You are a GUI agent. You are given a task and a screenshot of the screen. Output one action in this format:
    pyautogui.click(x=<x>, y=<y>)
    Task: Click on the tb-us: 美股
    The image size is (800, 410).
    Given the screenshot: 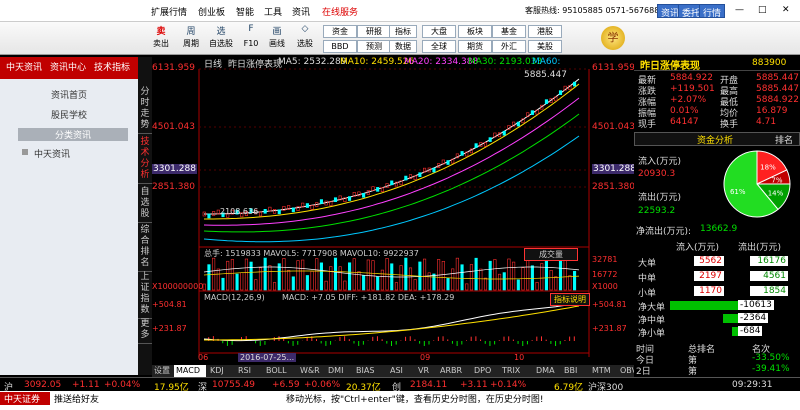 What is the action you would take?
    pyautogui.click(x=545, y=46)
    